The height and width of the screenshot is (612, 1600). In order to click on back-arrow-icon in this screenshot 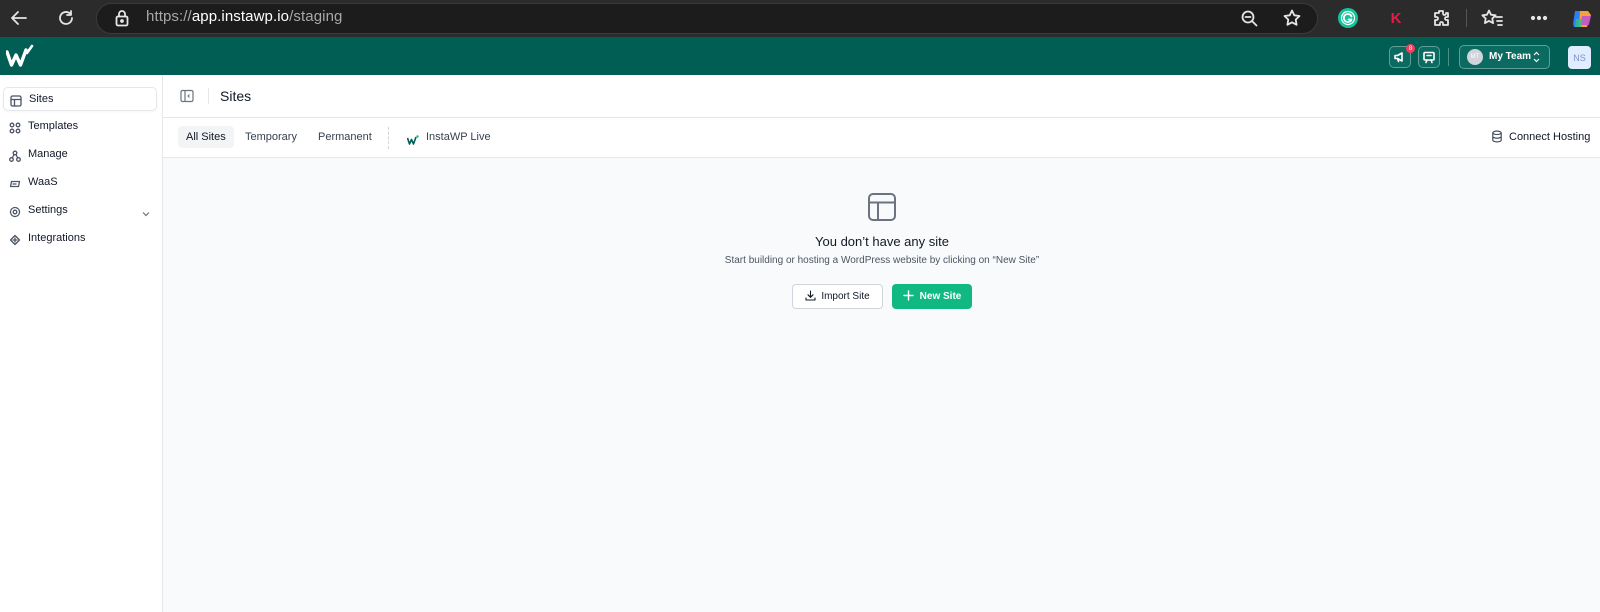, I will do `click(19, 18)`.